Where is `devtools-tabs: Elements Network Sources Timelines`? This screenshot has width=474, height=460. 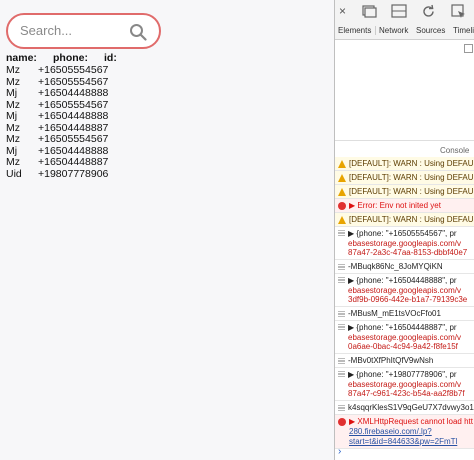 devtools-tabs: Elements Network Sources Timelines is located at coordinates (404, 32).